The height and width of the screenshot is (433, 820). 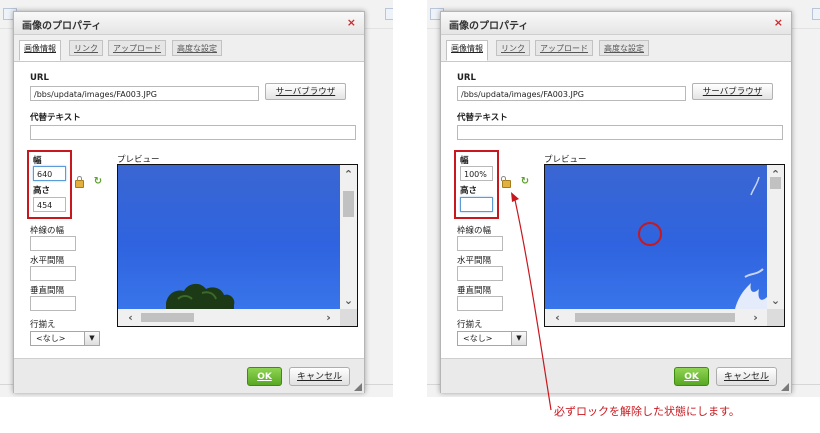 What do you see at coordinates (200, 296) in the screenshot?
I see `tree-silhouette` at bounding box center [200, 296].